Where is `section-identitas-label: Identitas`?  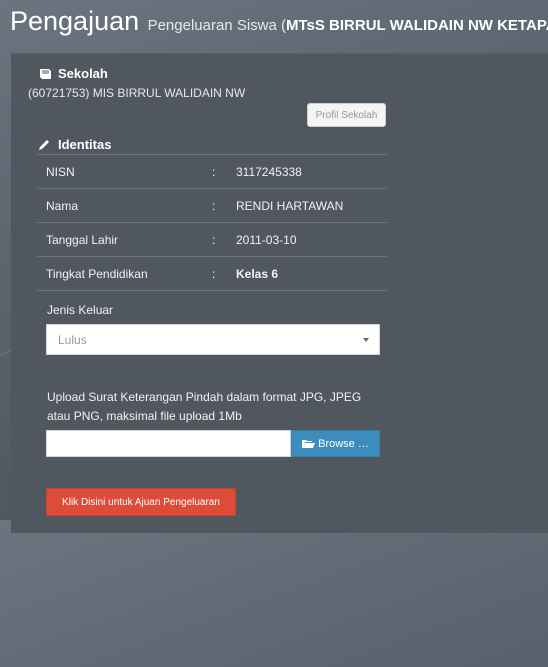 section-identitas-label: Identitas is located at coordinates (85, 144).